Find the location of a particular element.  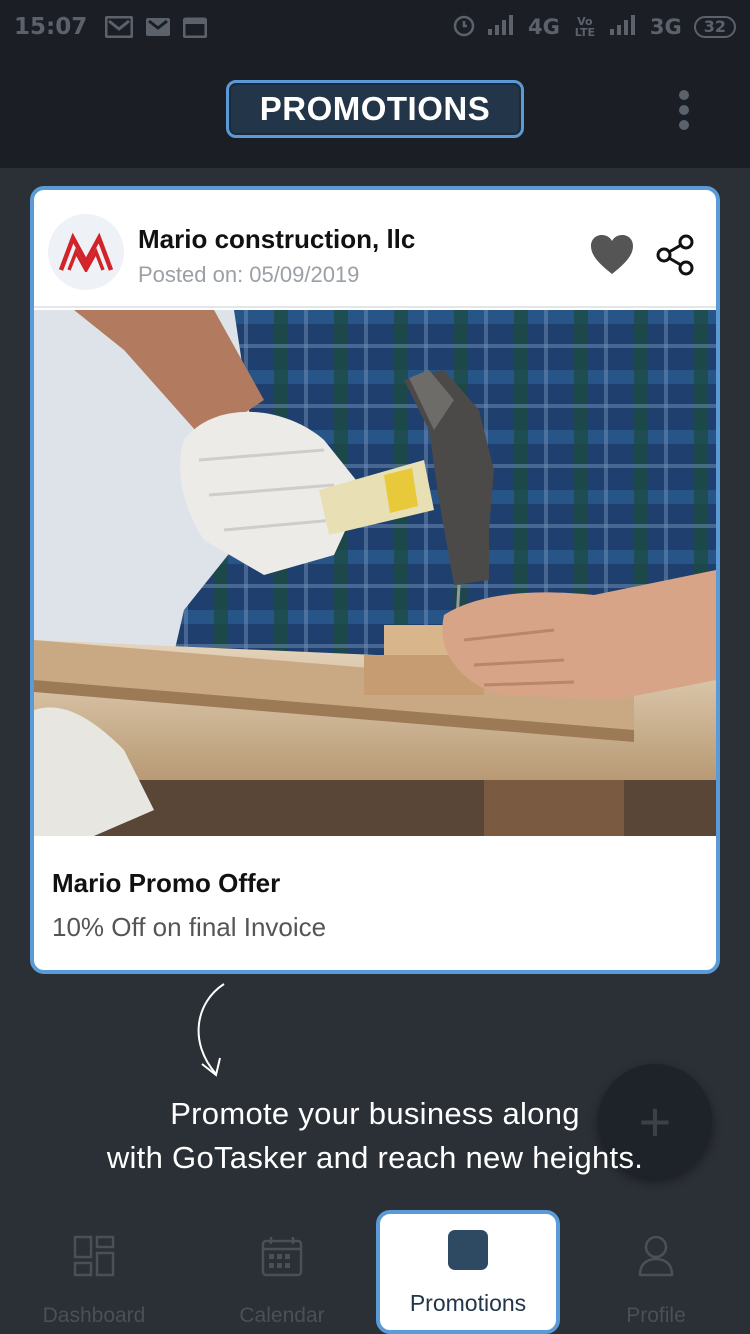

volte-badge: Vo LTE is located at coordinates (584, 27).